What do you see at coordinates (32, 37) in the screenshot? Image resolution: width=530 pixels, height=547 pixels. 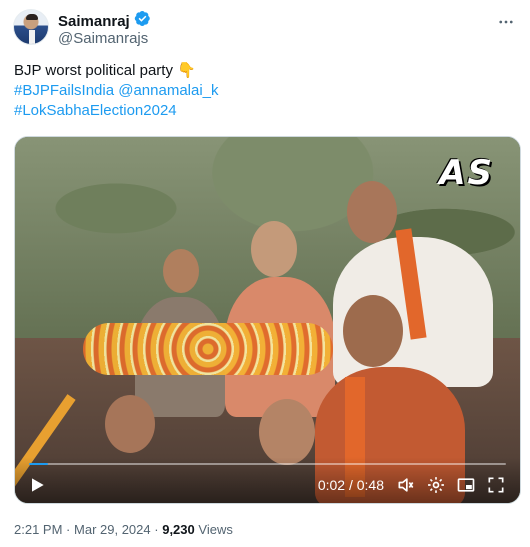 I see `avatar-shirt` at bounding box center [32, 37].